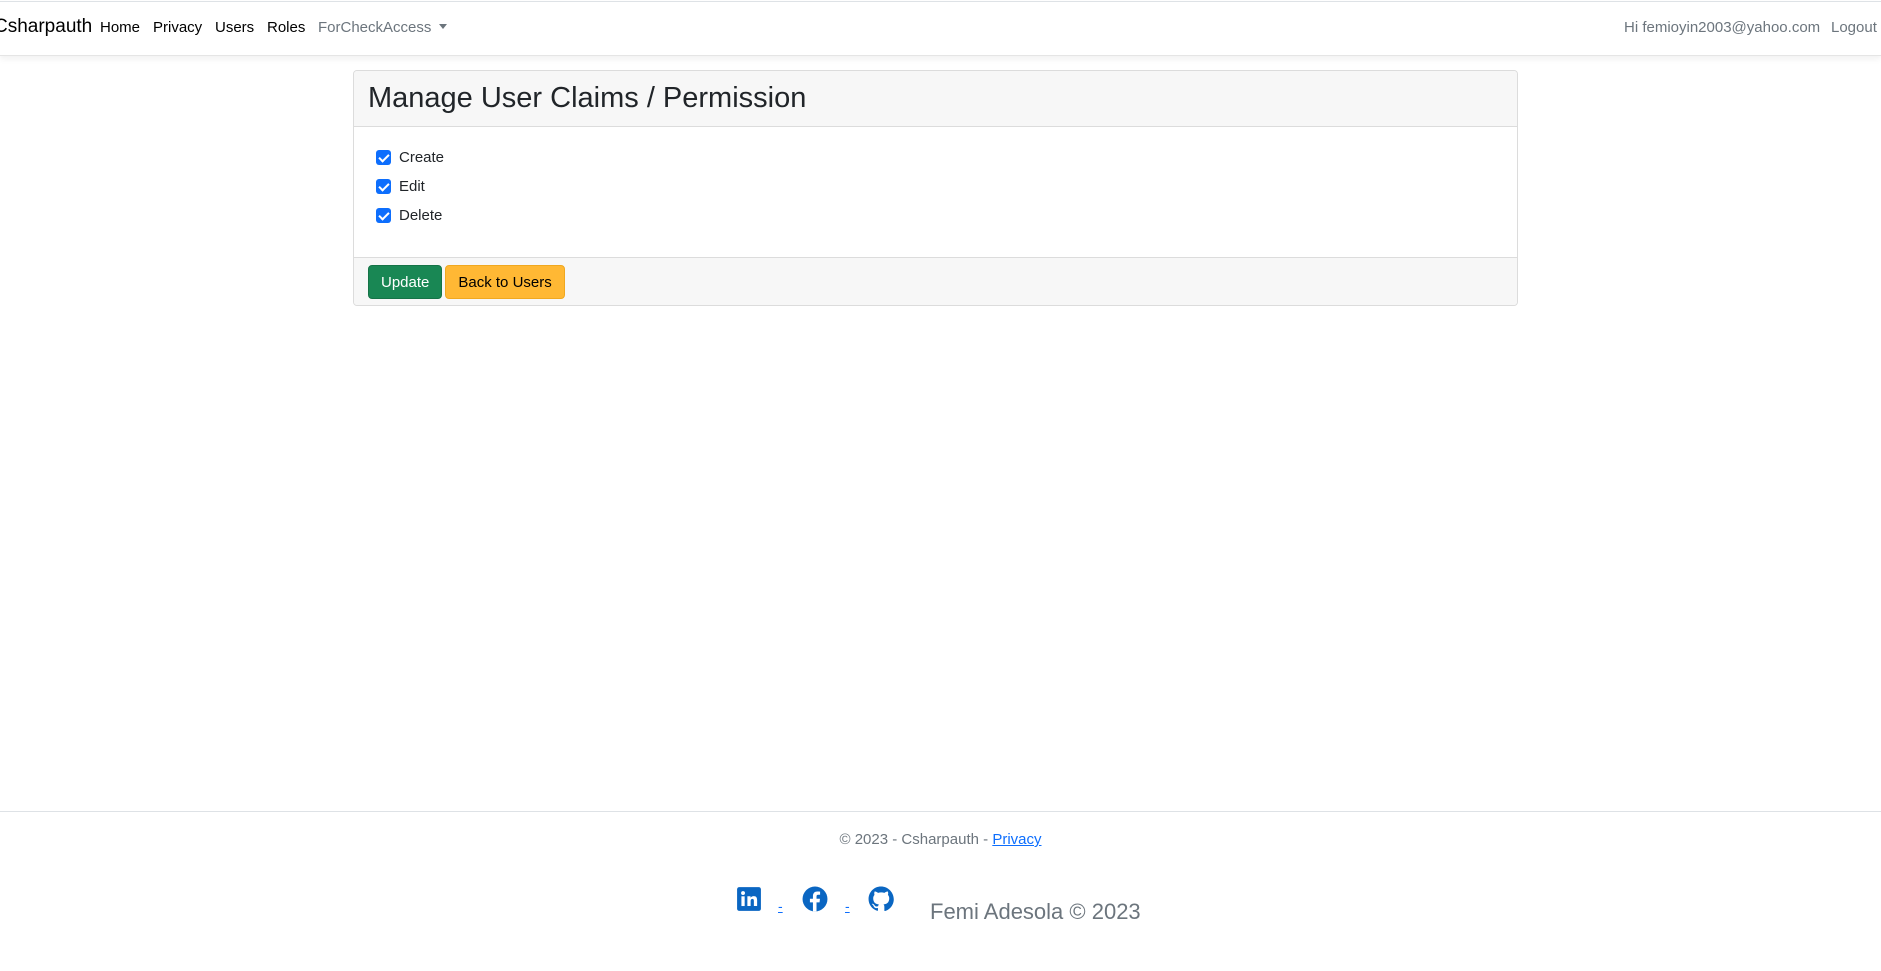  Describe the element at coordinates (749, 899) in the screenshot. I see `linkedin-icon` at that location.